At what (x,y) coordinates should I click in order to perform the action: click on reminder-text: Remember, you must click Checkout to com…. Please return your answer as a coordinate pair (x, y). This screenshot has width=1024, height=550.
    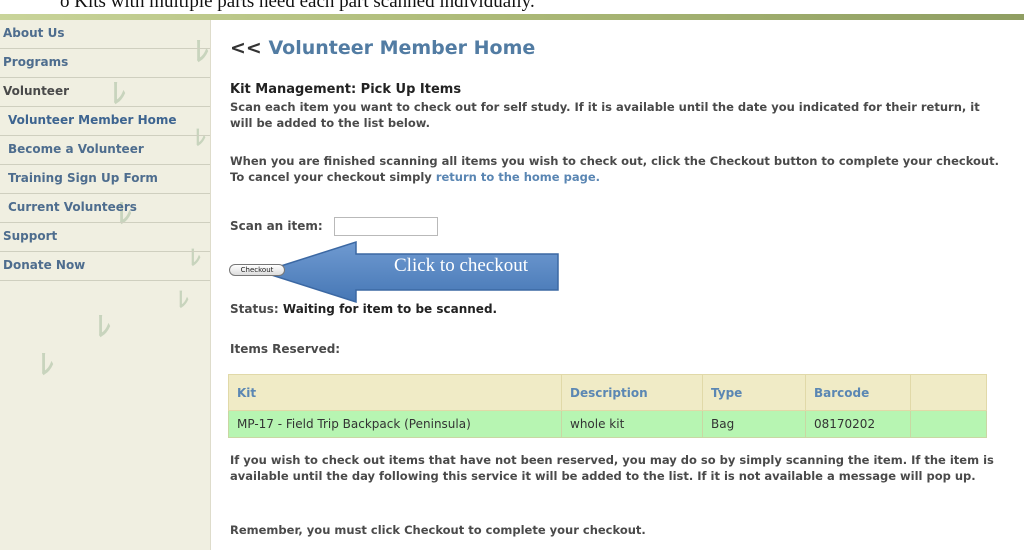
    Looking at the image, I should click on (438, 530).